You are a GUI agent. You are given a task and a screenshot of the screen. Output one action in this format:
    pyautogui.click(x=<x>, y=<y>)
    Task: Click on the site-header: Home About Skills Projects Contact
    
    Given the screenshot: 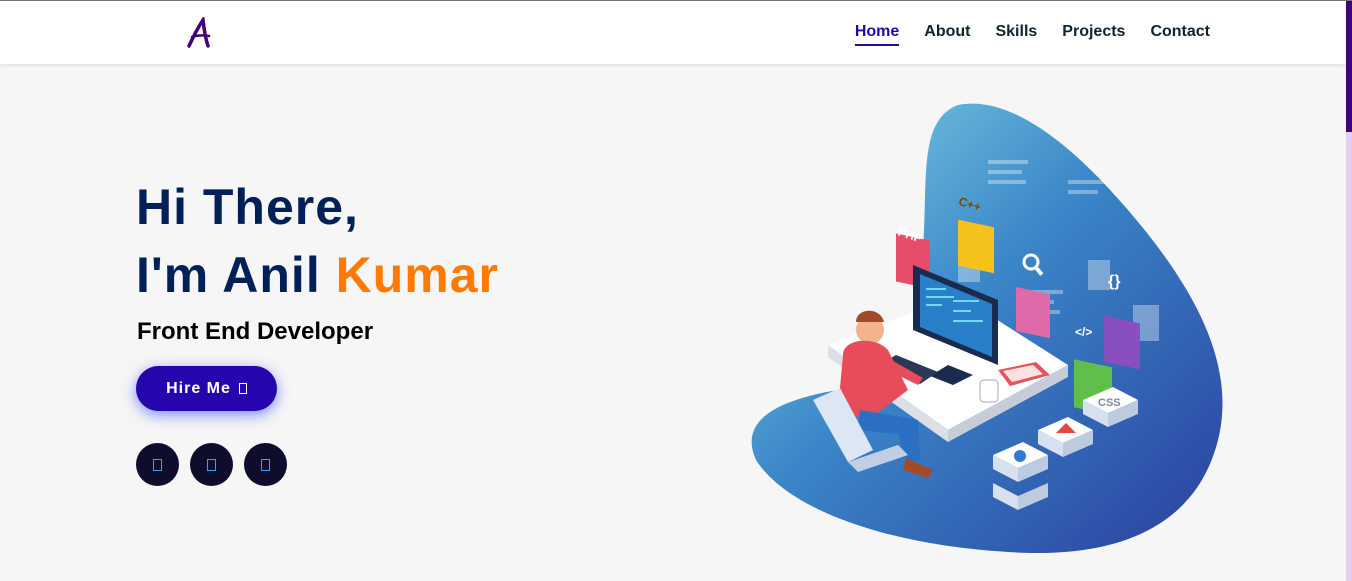 What is the action you would take?
    pyautogui.click(x=673, y=32)
    